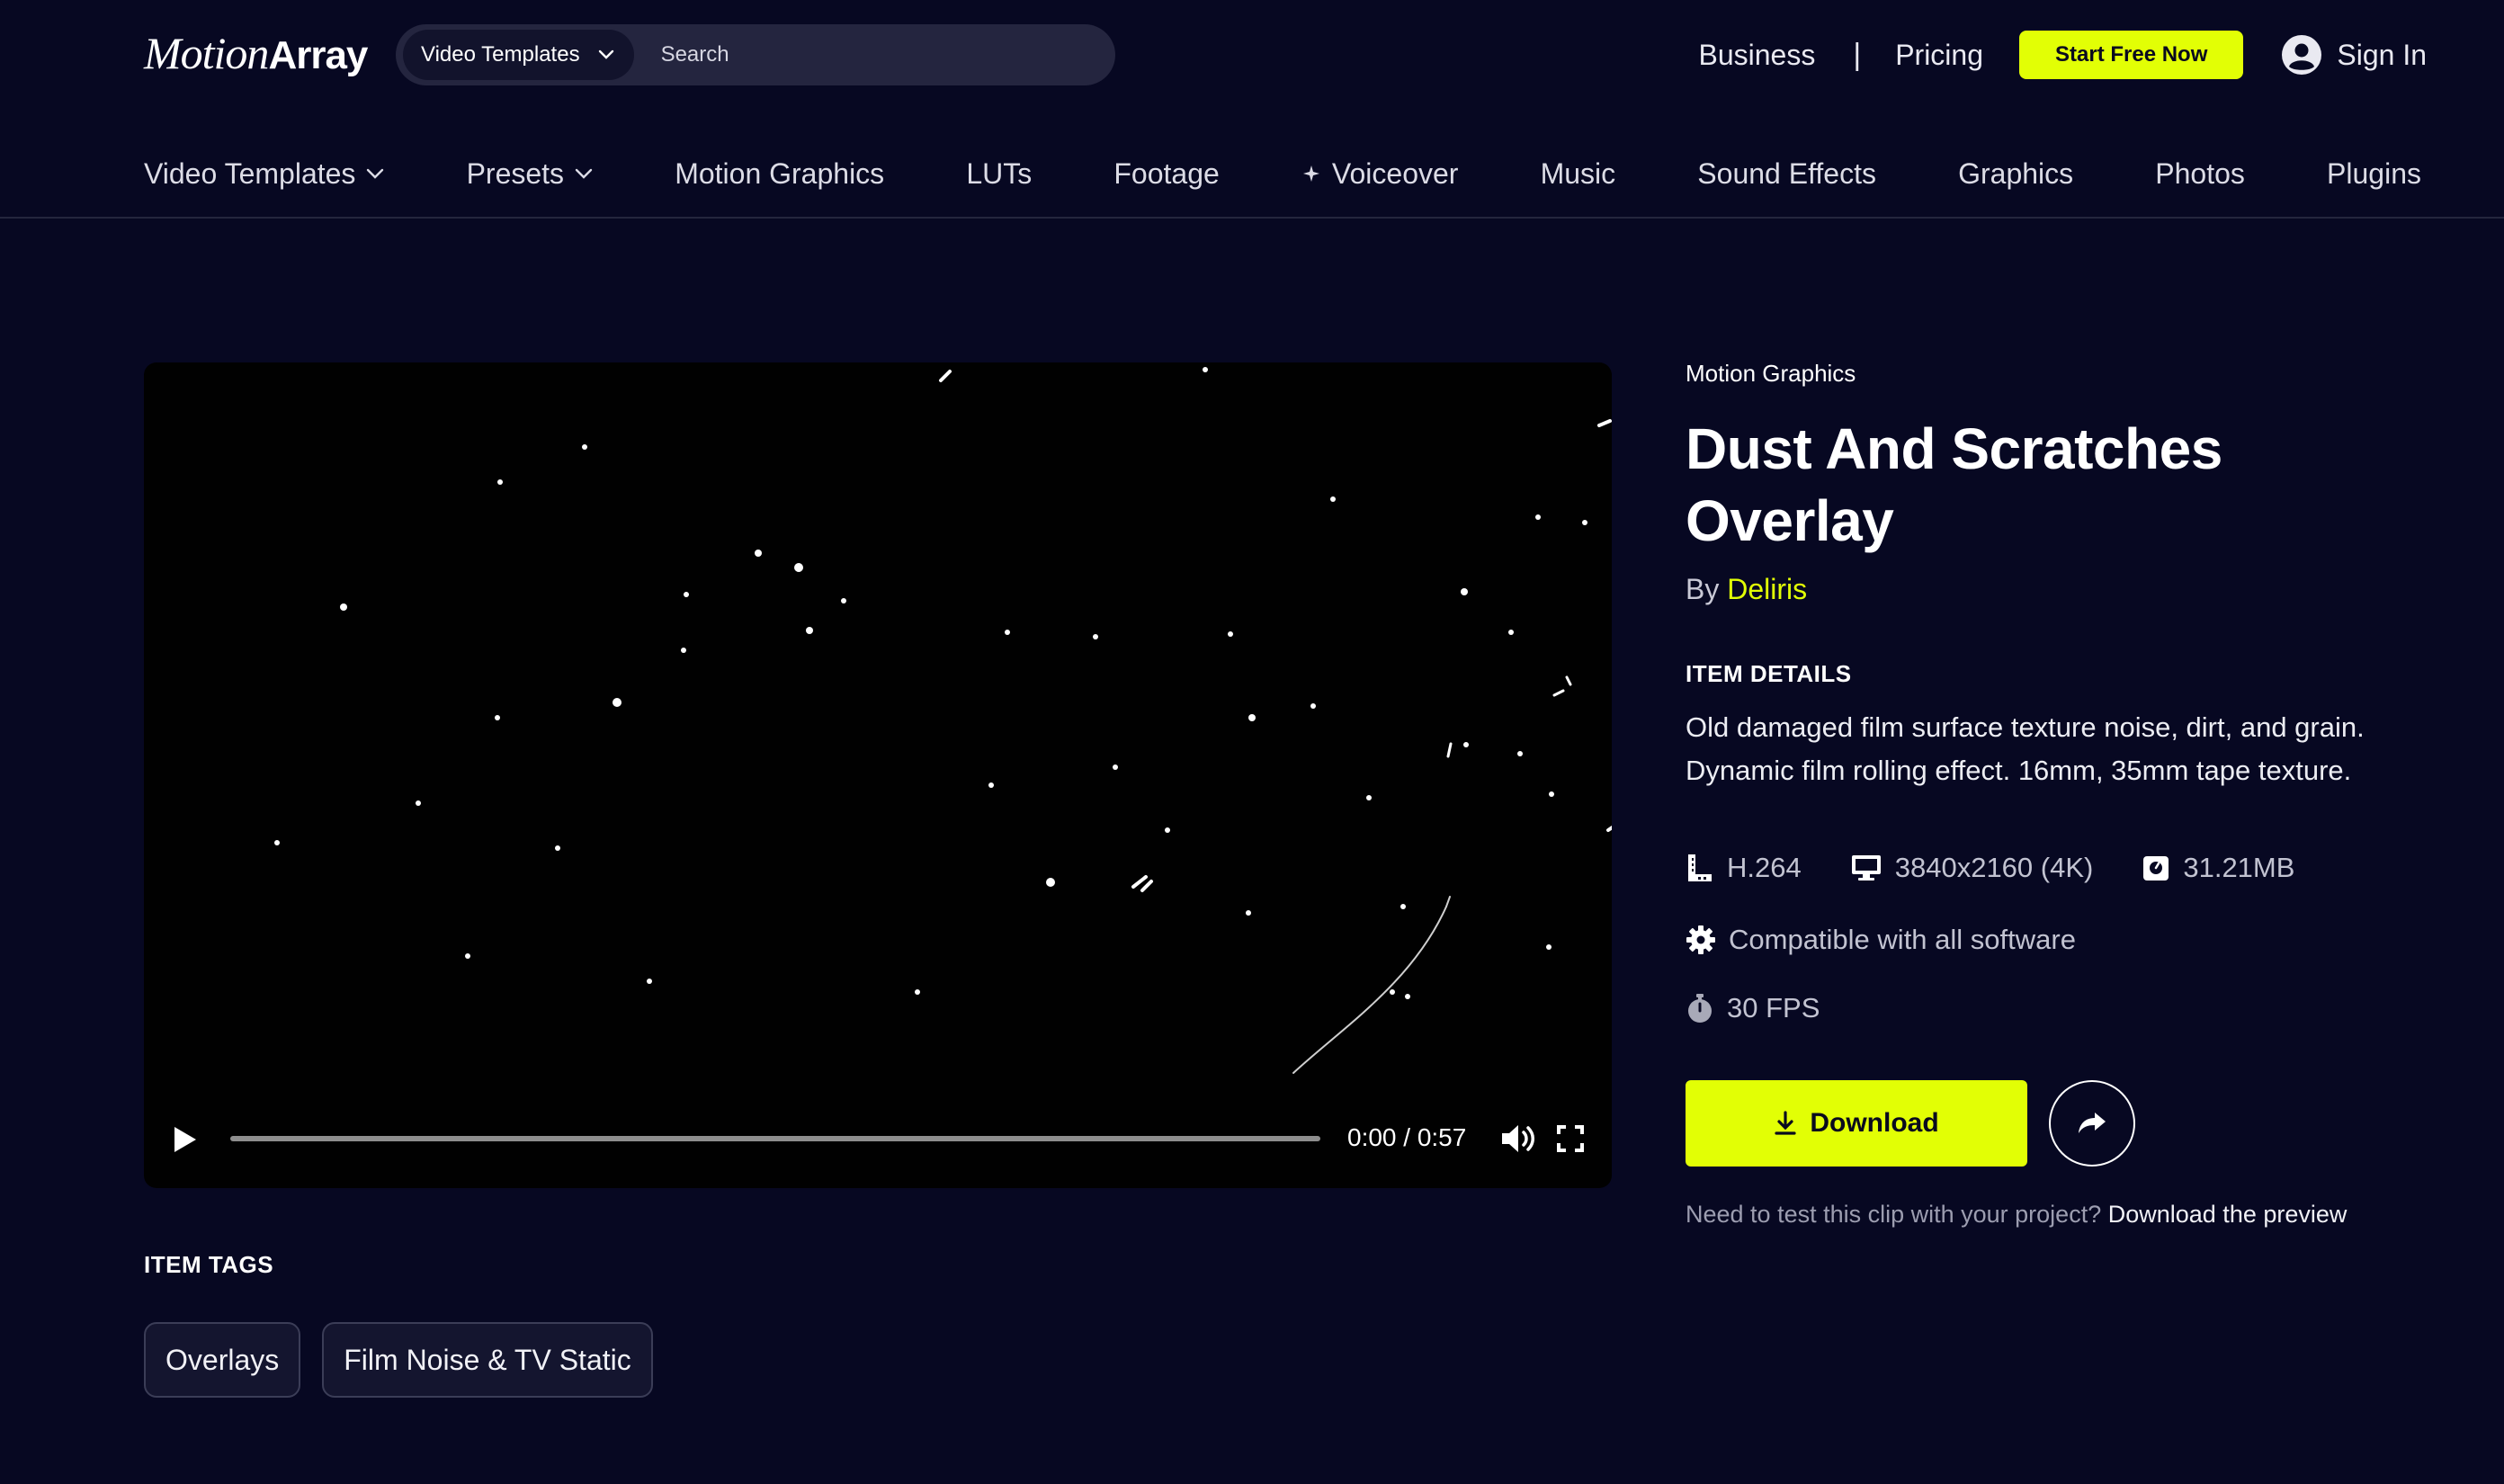 The height and width of the screenshot is (1484, 2504). I want to click on nav-item-music: Music, so click(1578, 174).